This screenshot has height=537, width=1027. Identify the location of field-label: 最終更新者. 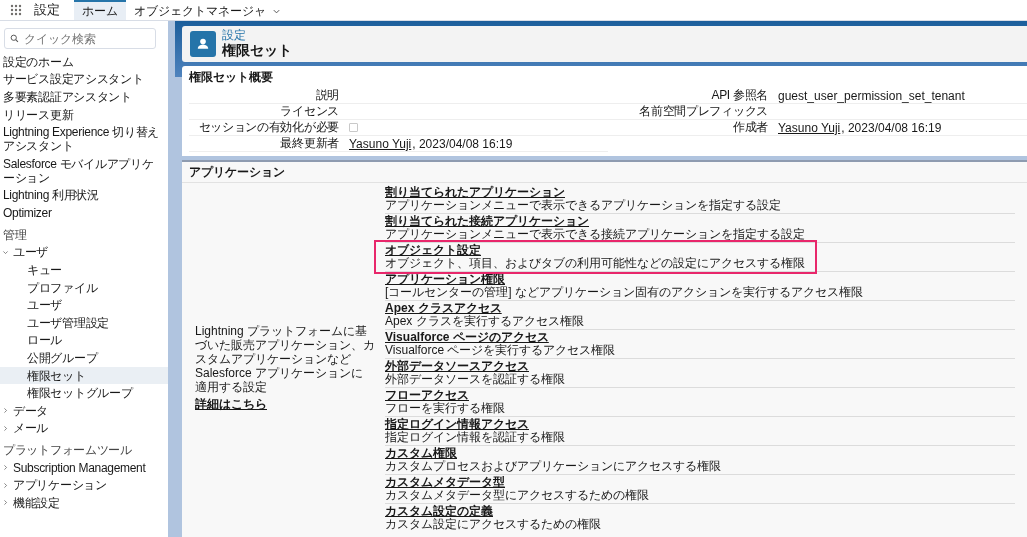
(309, 143).